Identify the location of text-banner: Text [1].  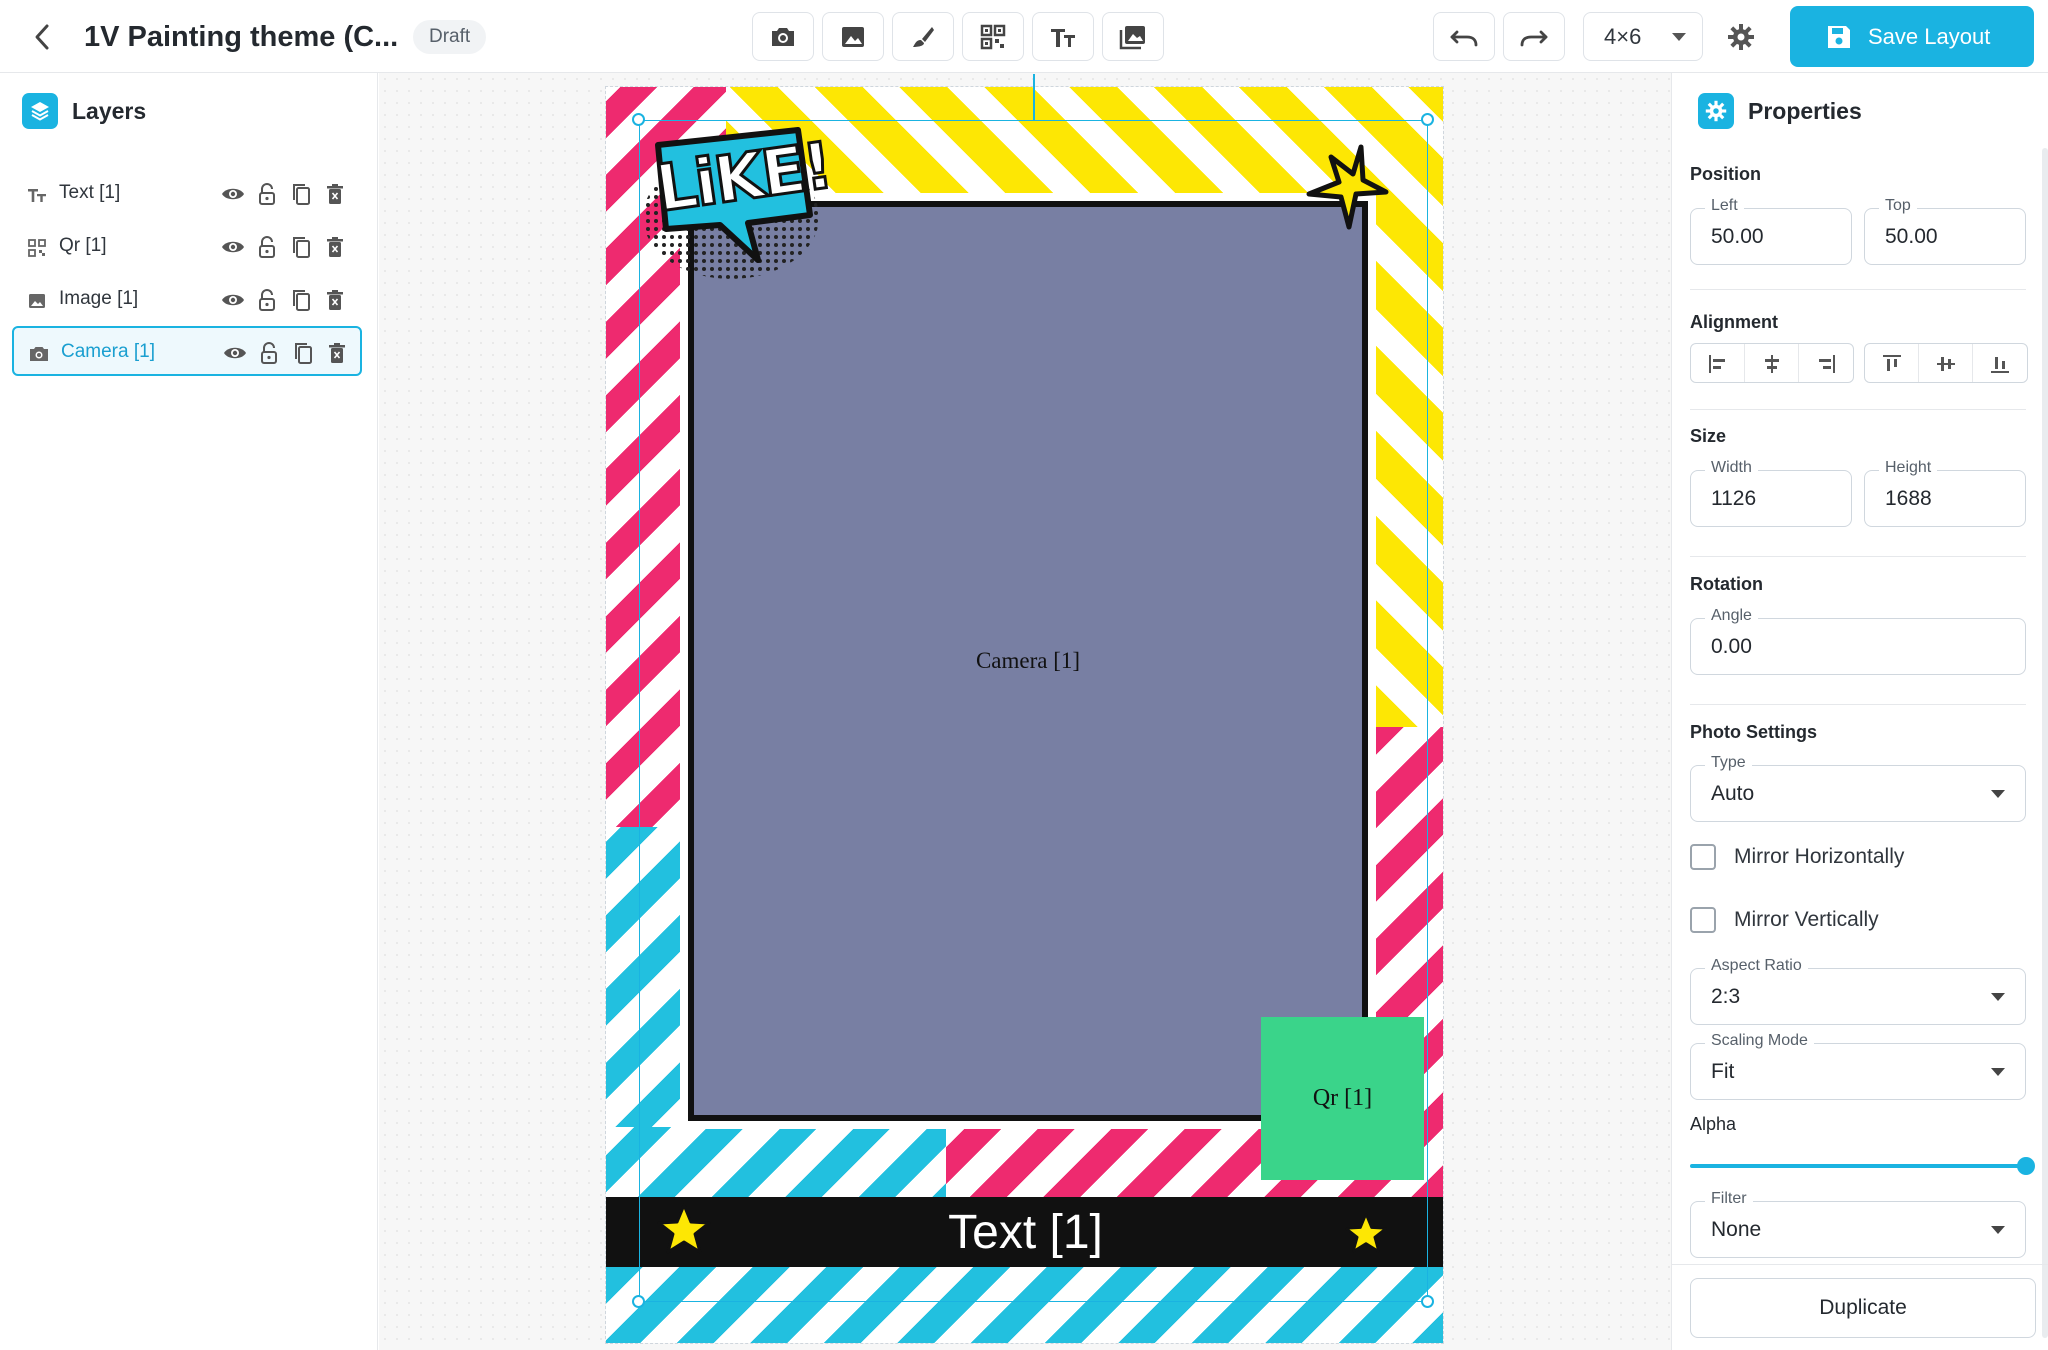
(1024, 1232).